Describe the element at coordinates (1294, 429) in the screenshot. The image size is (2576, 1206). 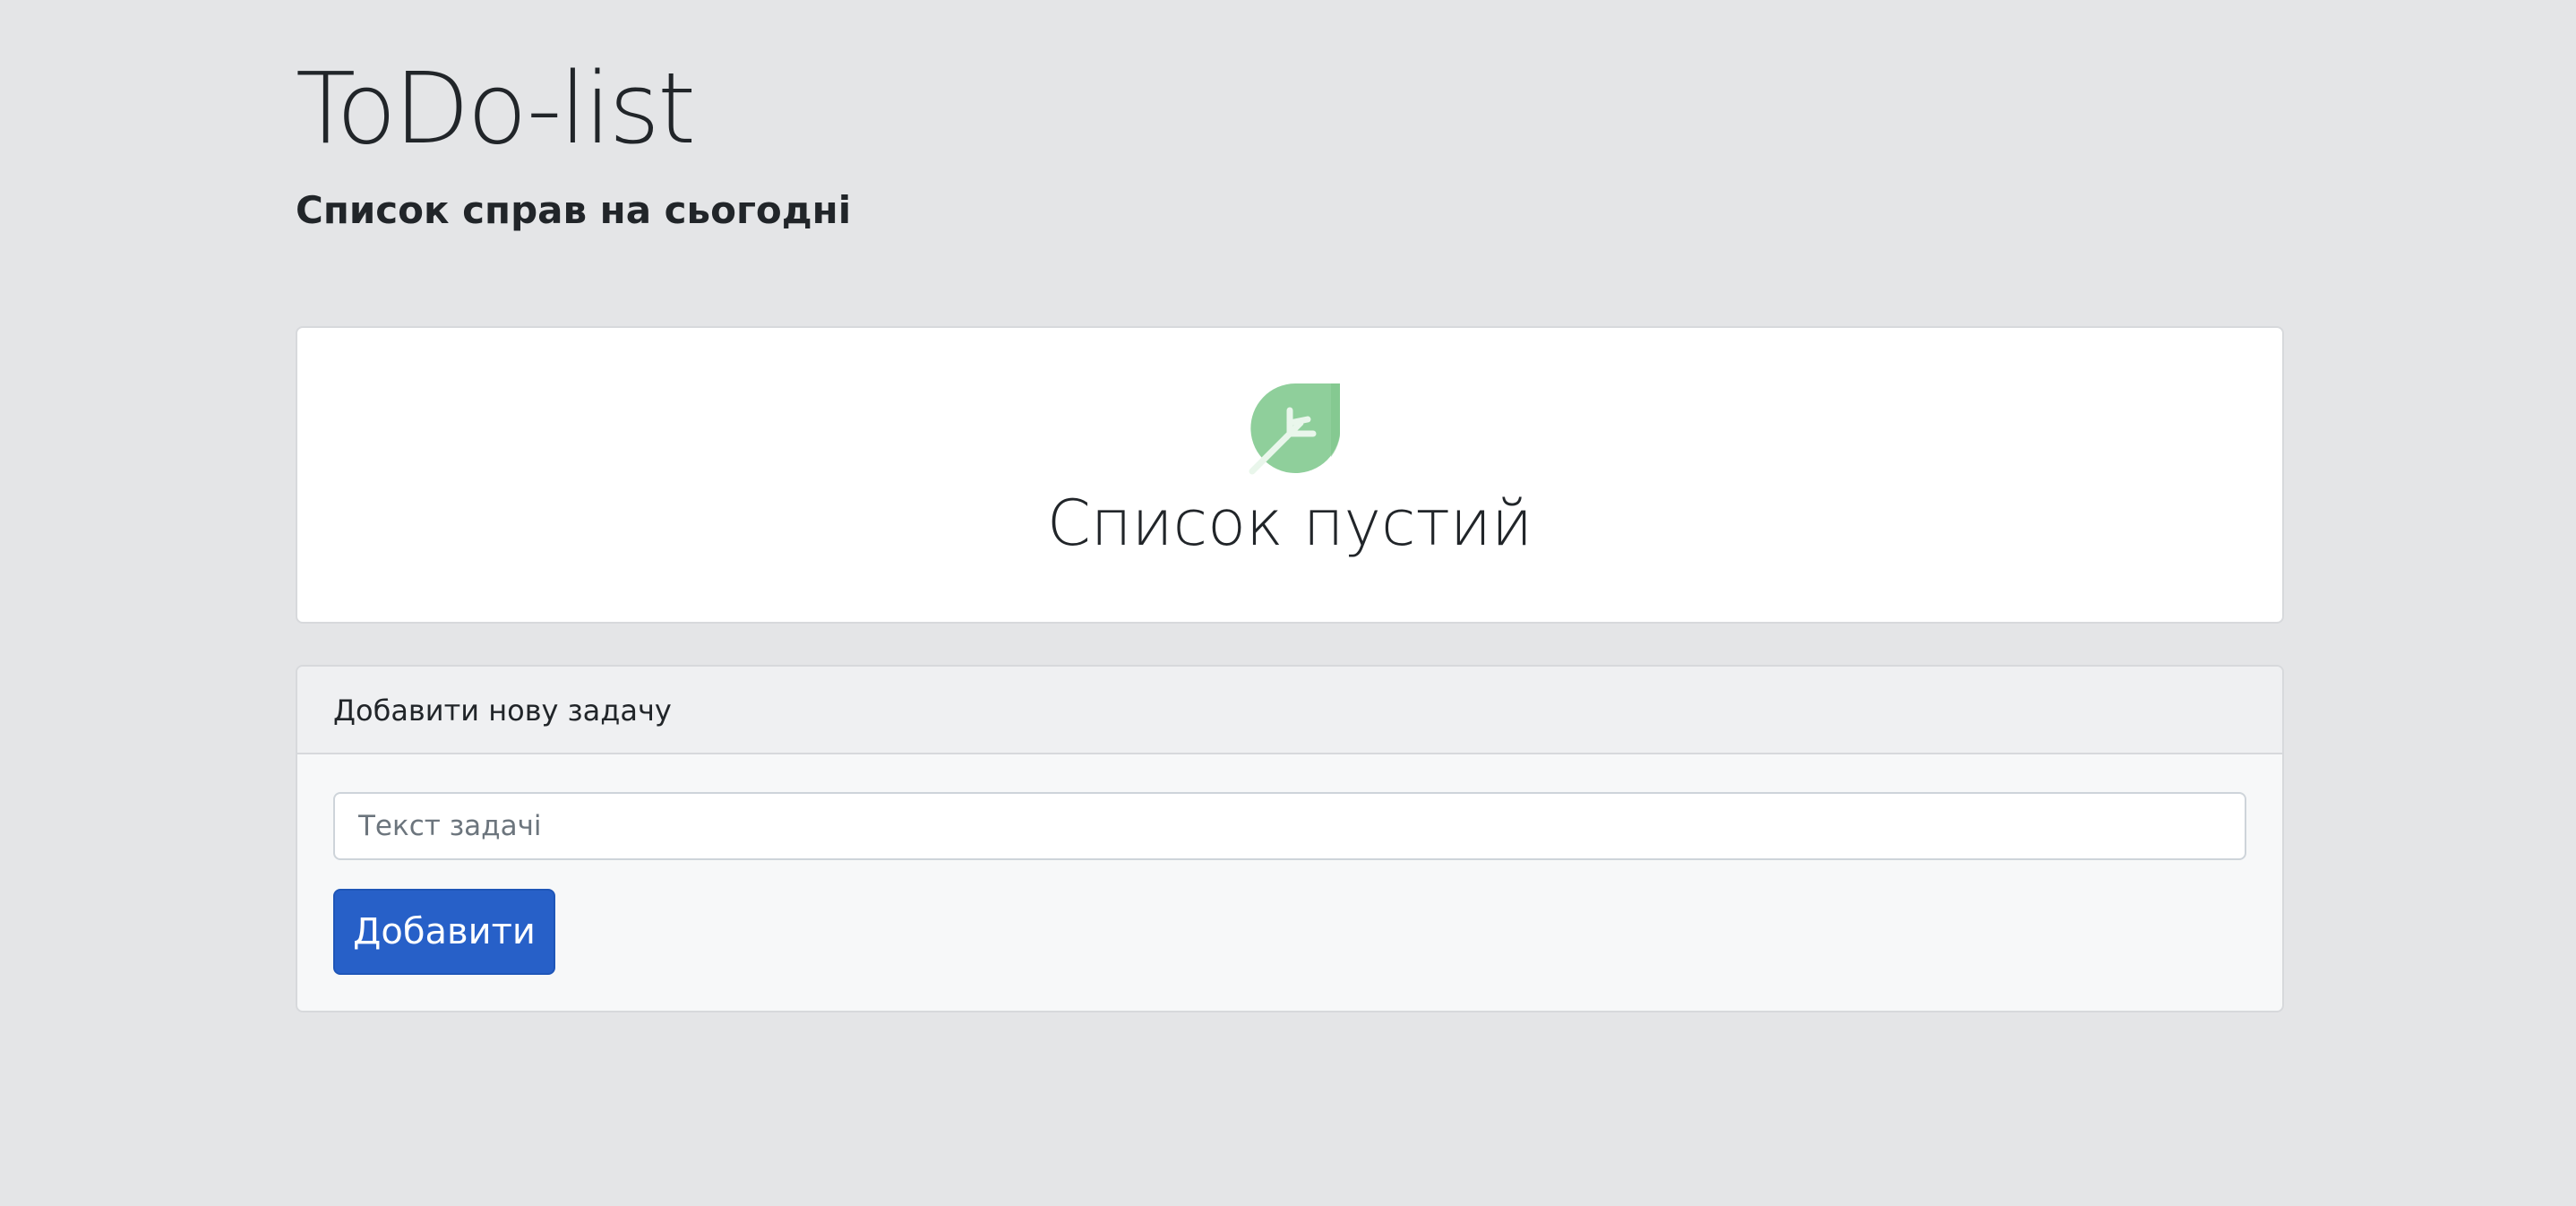
I see `leaf-icon` at that location.